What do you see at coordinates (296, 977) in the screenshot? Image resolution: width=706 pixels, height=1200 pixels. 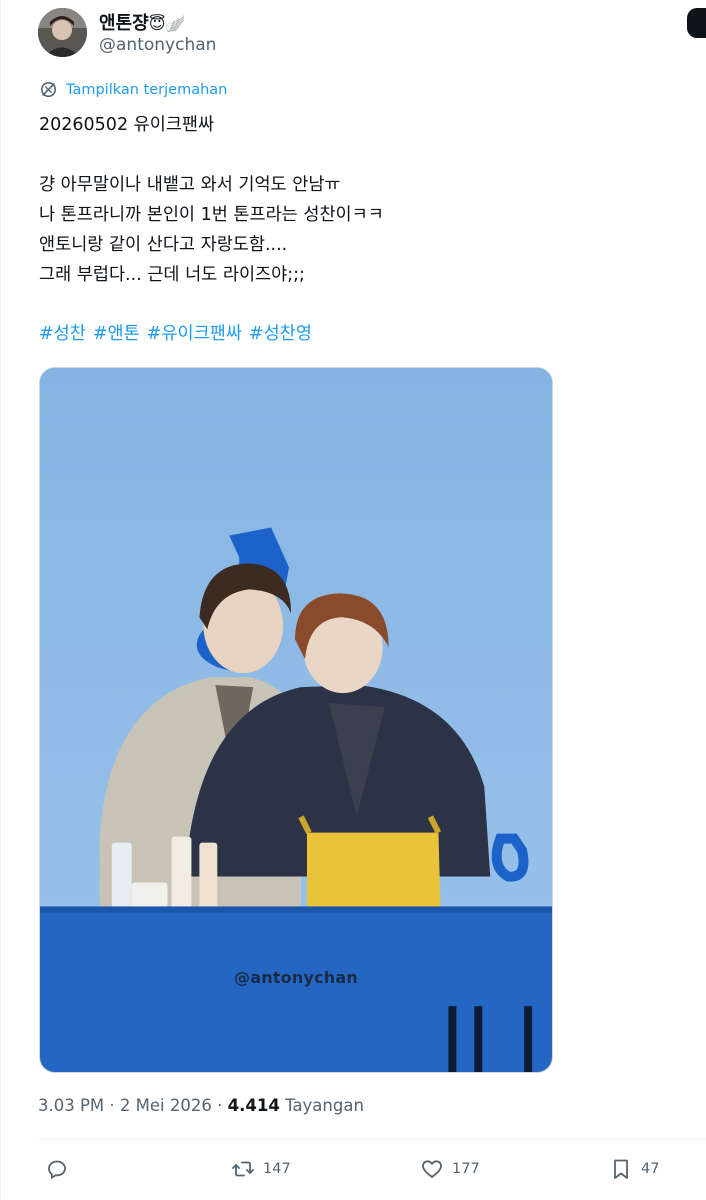 I see `photo-watermark: @antonychan` at bounding box center [296, 977].